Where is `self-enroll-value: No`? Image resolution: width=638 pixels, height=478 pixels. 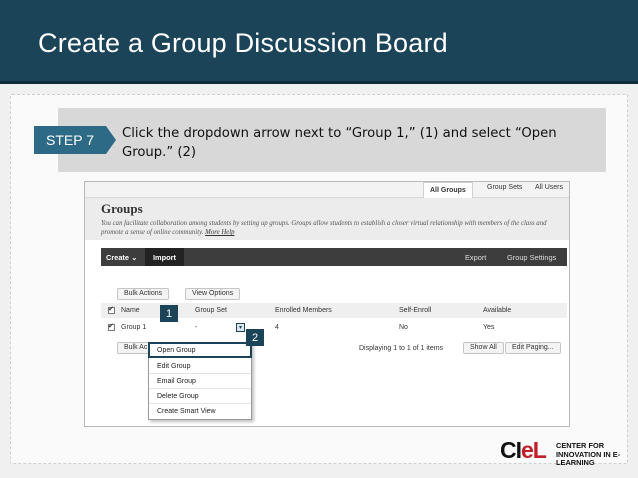 self-enroll-value: No is located at coordinates (403, 327).